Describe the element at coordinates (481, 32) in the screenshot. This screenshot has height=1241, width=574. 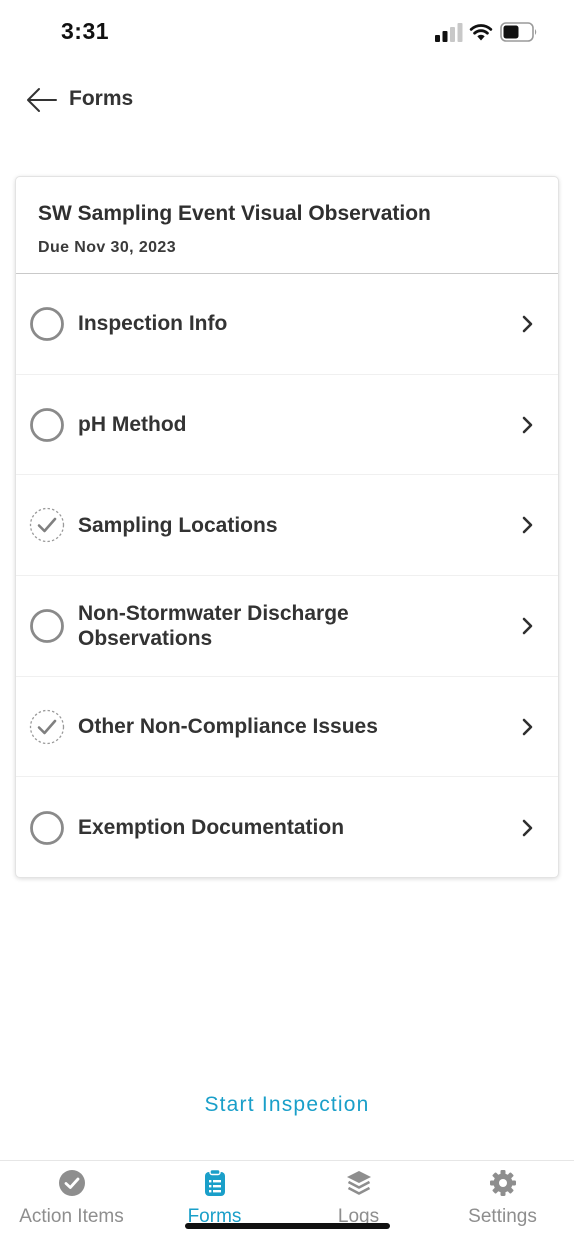
I see `wifi-icon` at that location.